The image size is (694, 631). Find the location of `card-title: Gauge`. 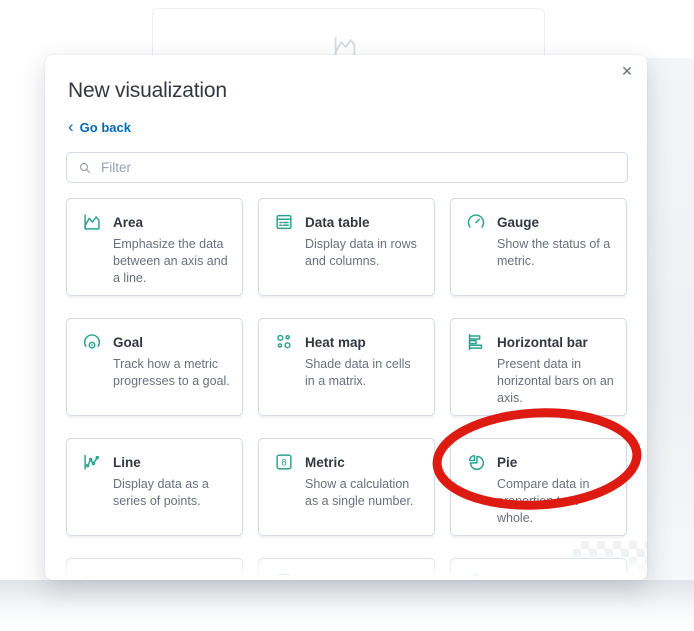

card-title: Gauge is located at coordinates (518, 222).